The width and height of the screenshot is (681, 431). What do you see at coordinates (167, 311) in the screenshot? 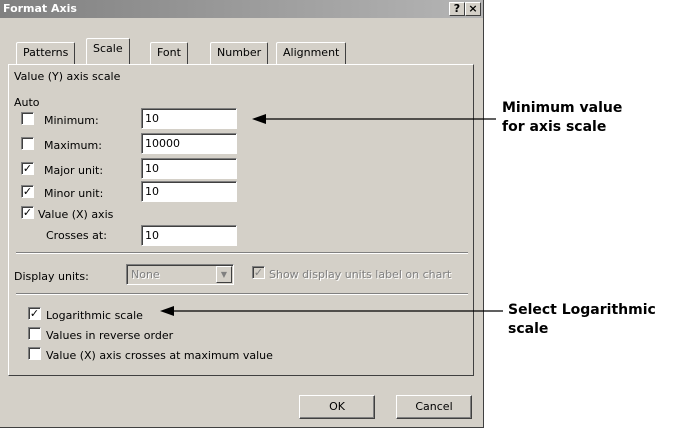
I see `logarithmic-arrow-head` at bounding box center [167, 311].